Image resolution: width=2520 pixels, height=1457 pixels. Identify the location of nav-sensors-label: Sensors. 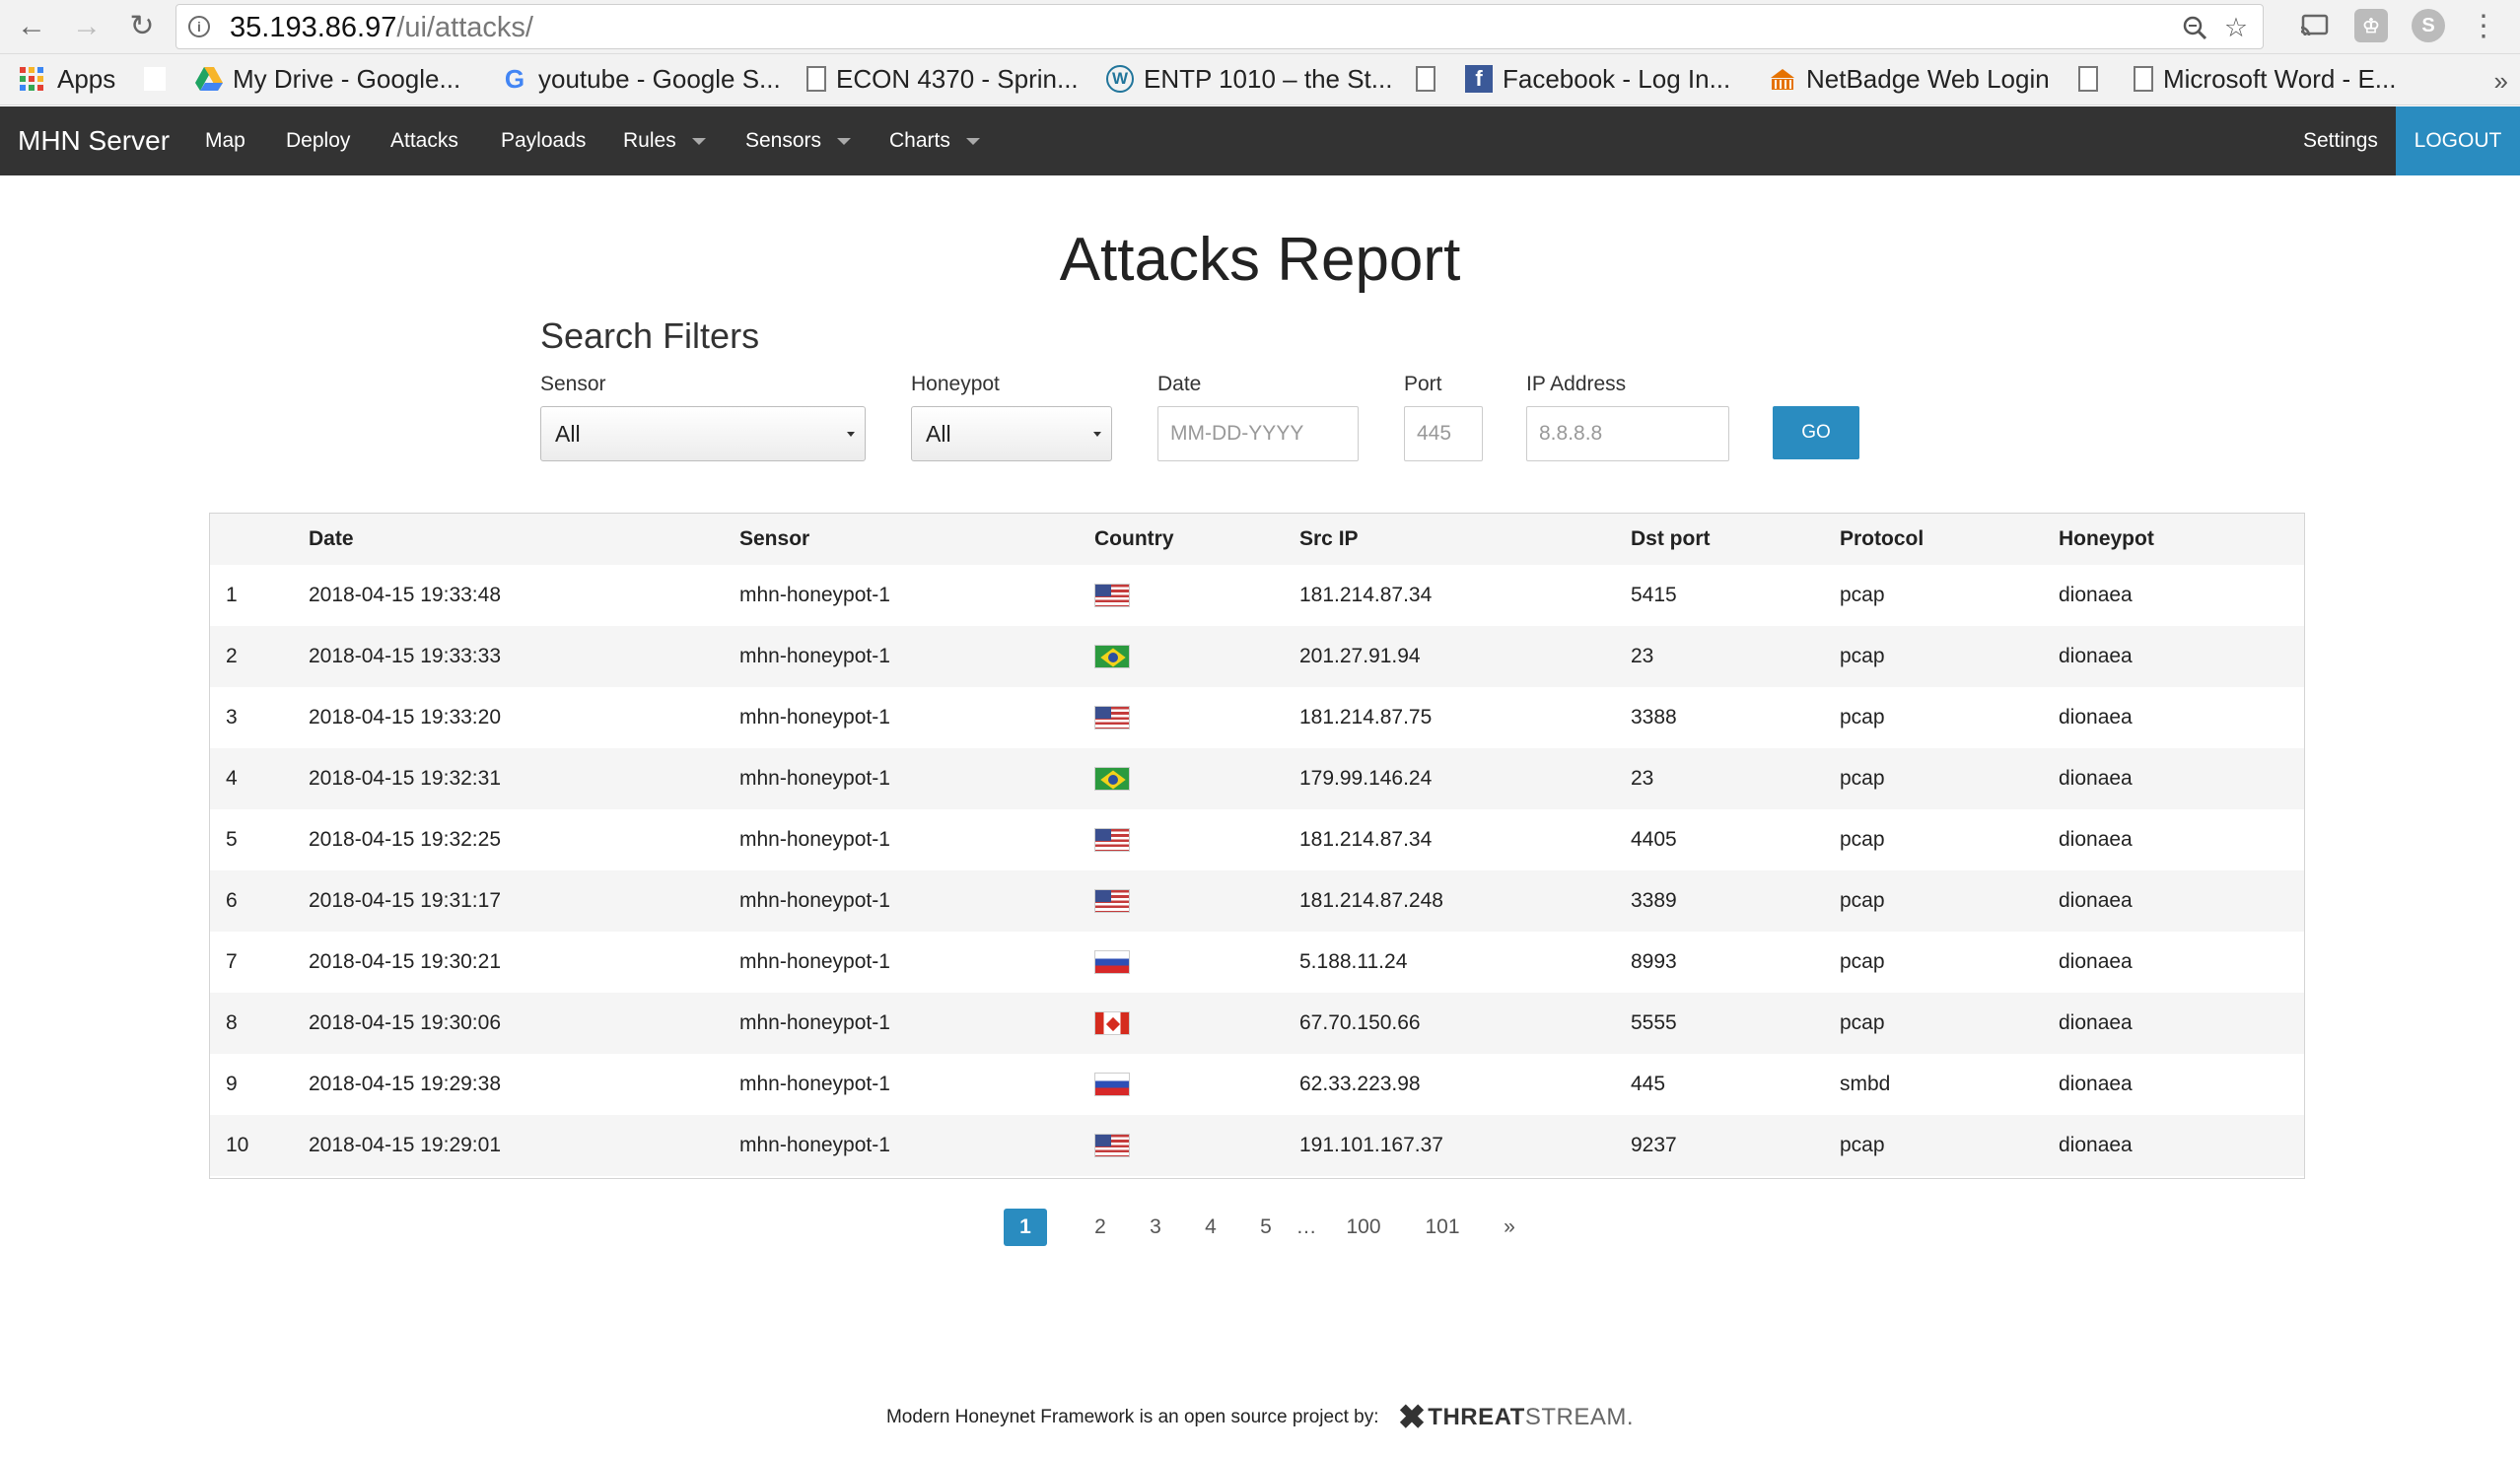
(783, 141).